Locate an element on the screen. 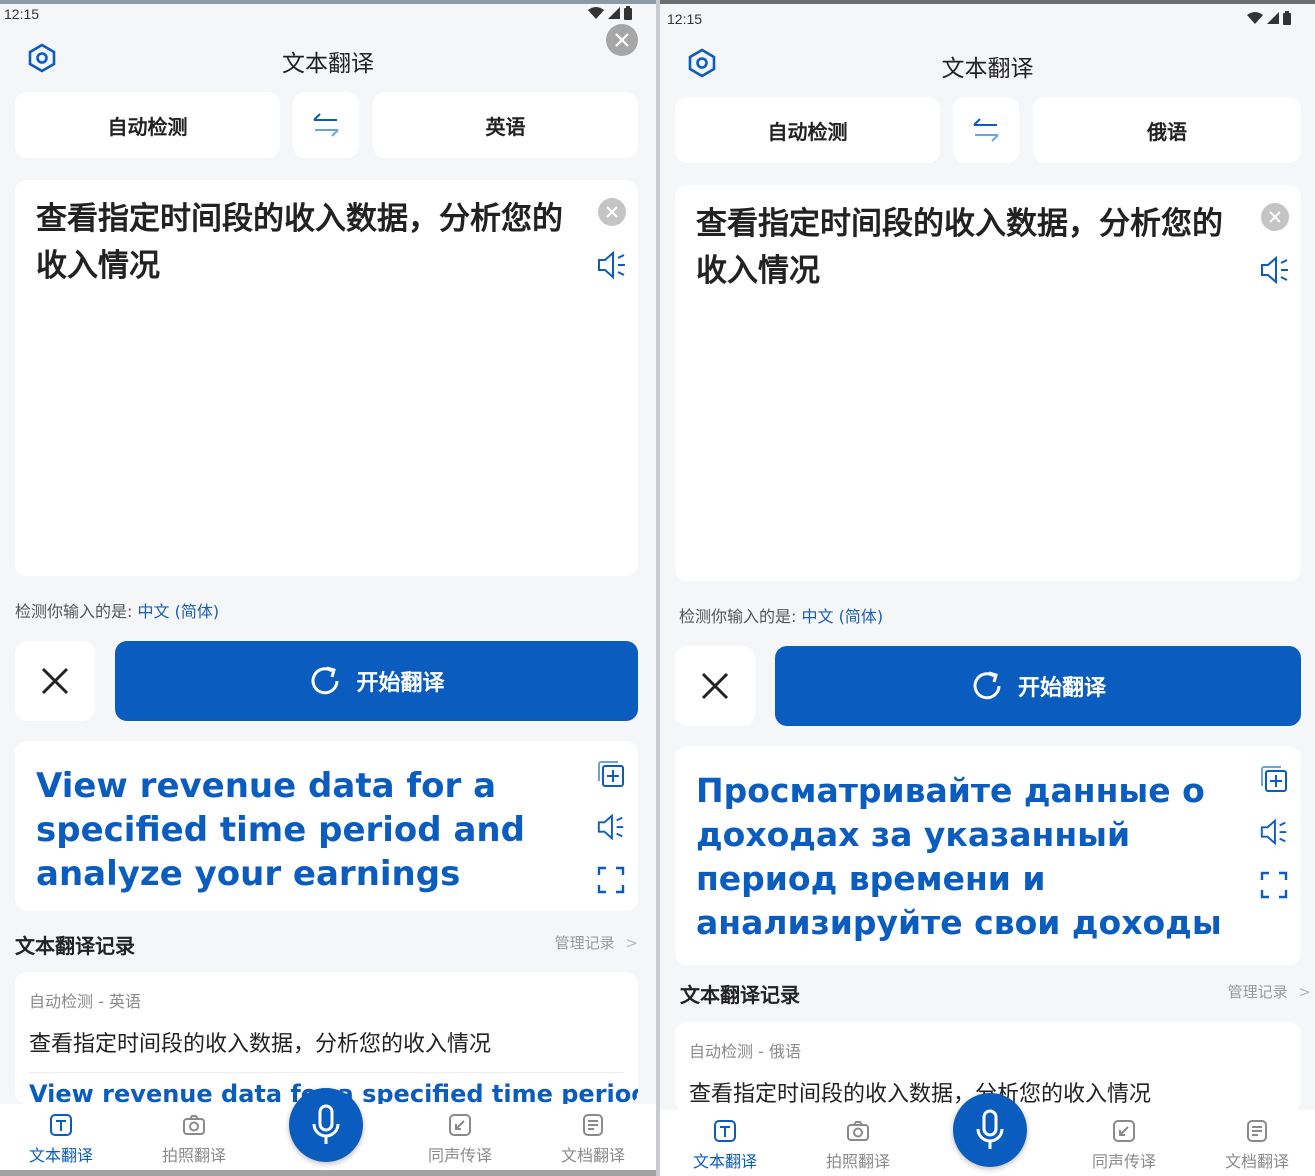 Image resolution: width=1315 pixels, height=1176 pixels. app-header: 文本翻译 is located at coordinates (328, 57).